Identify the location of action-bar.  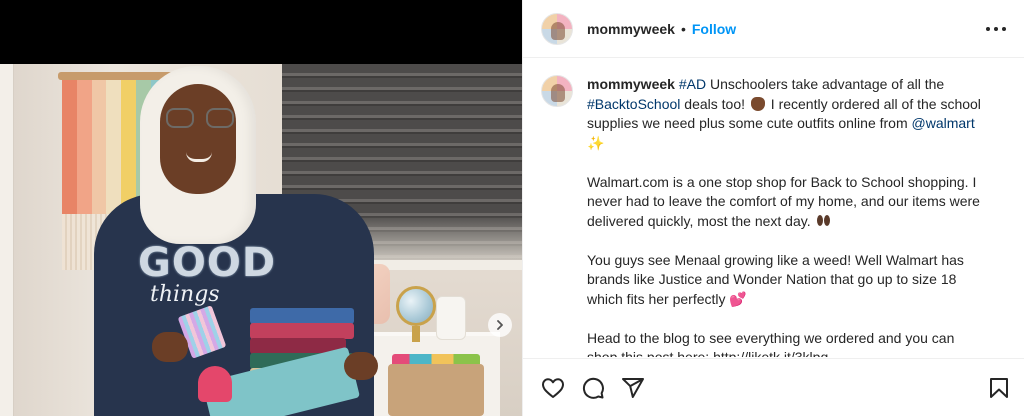
(773, 387).